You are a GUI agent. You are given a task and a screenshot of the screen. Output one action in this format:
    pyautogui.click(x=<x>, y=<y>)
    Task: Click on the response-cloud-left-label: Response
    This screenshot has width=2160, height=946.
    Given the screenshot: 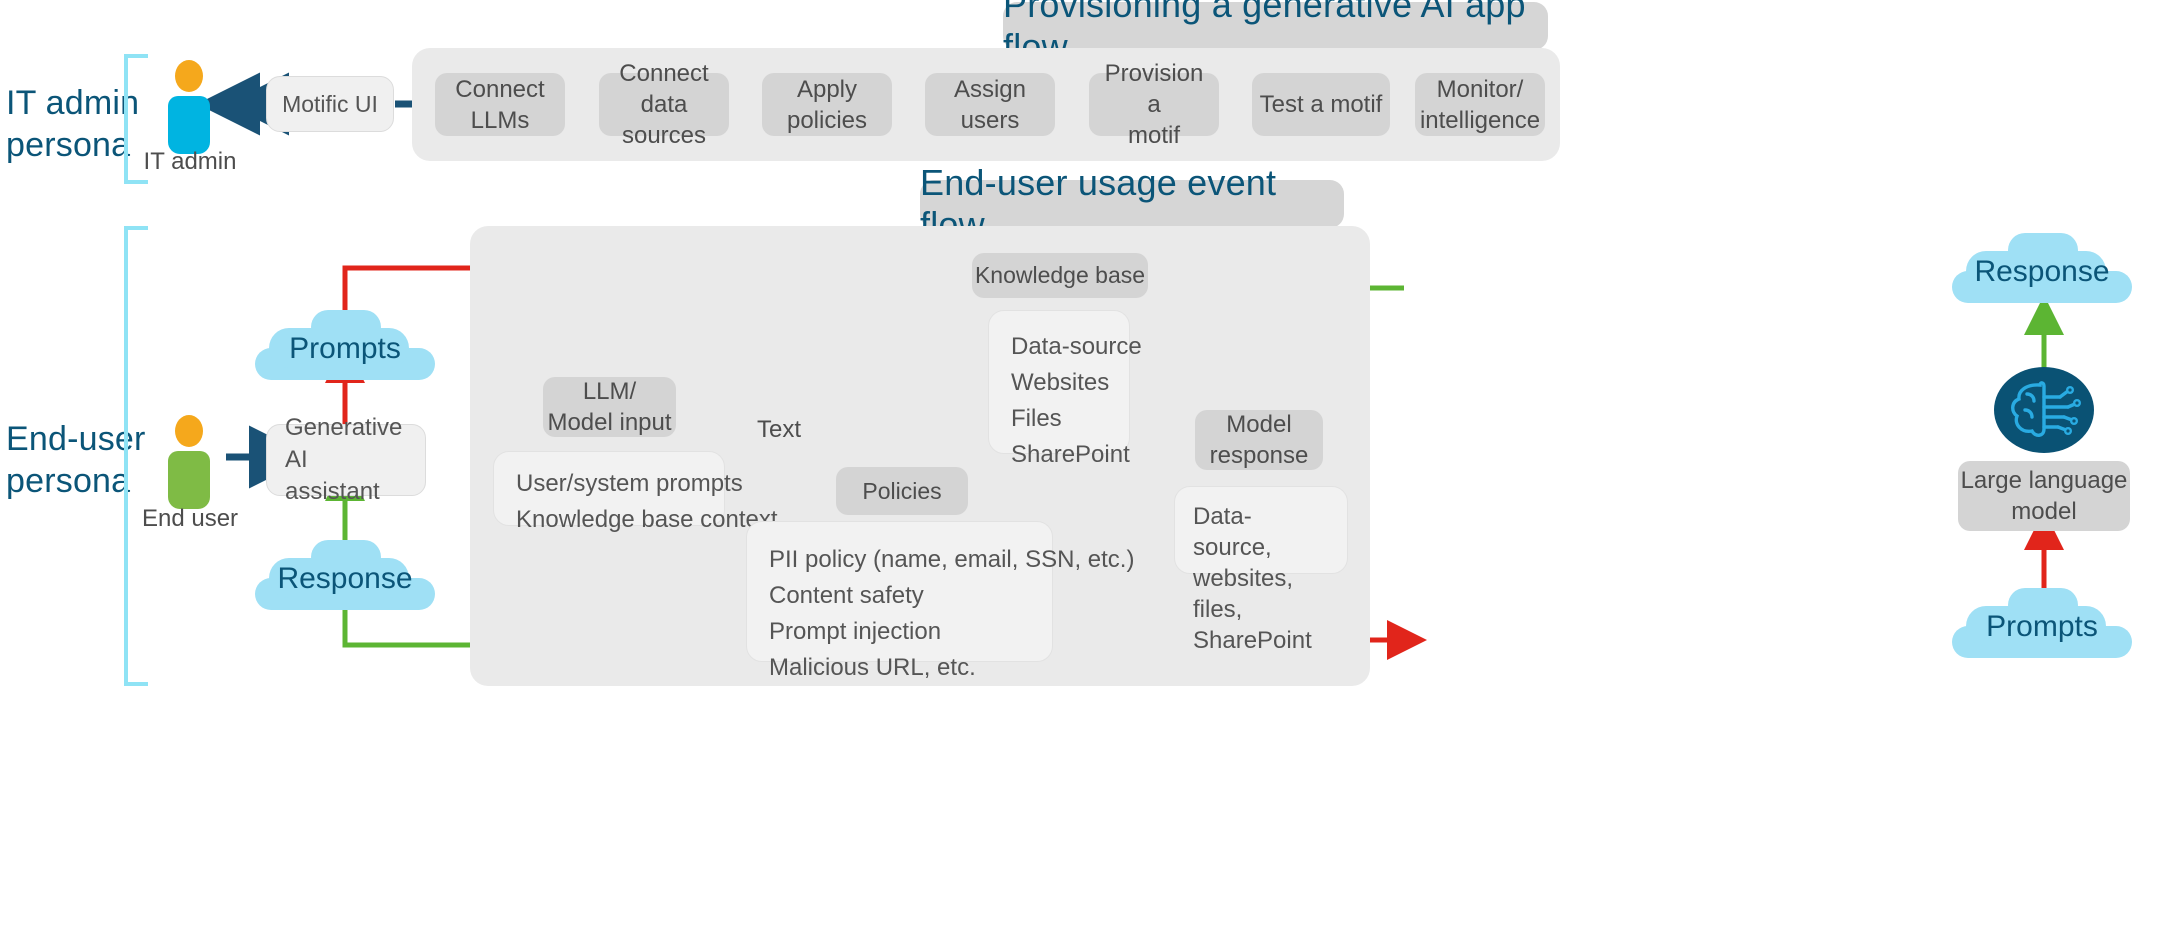 What is the action you would take?
    pyautogui.click(x=345, y=578)
    